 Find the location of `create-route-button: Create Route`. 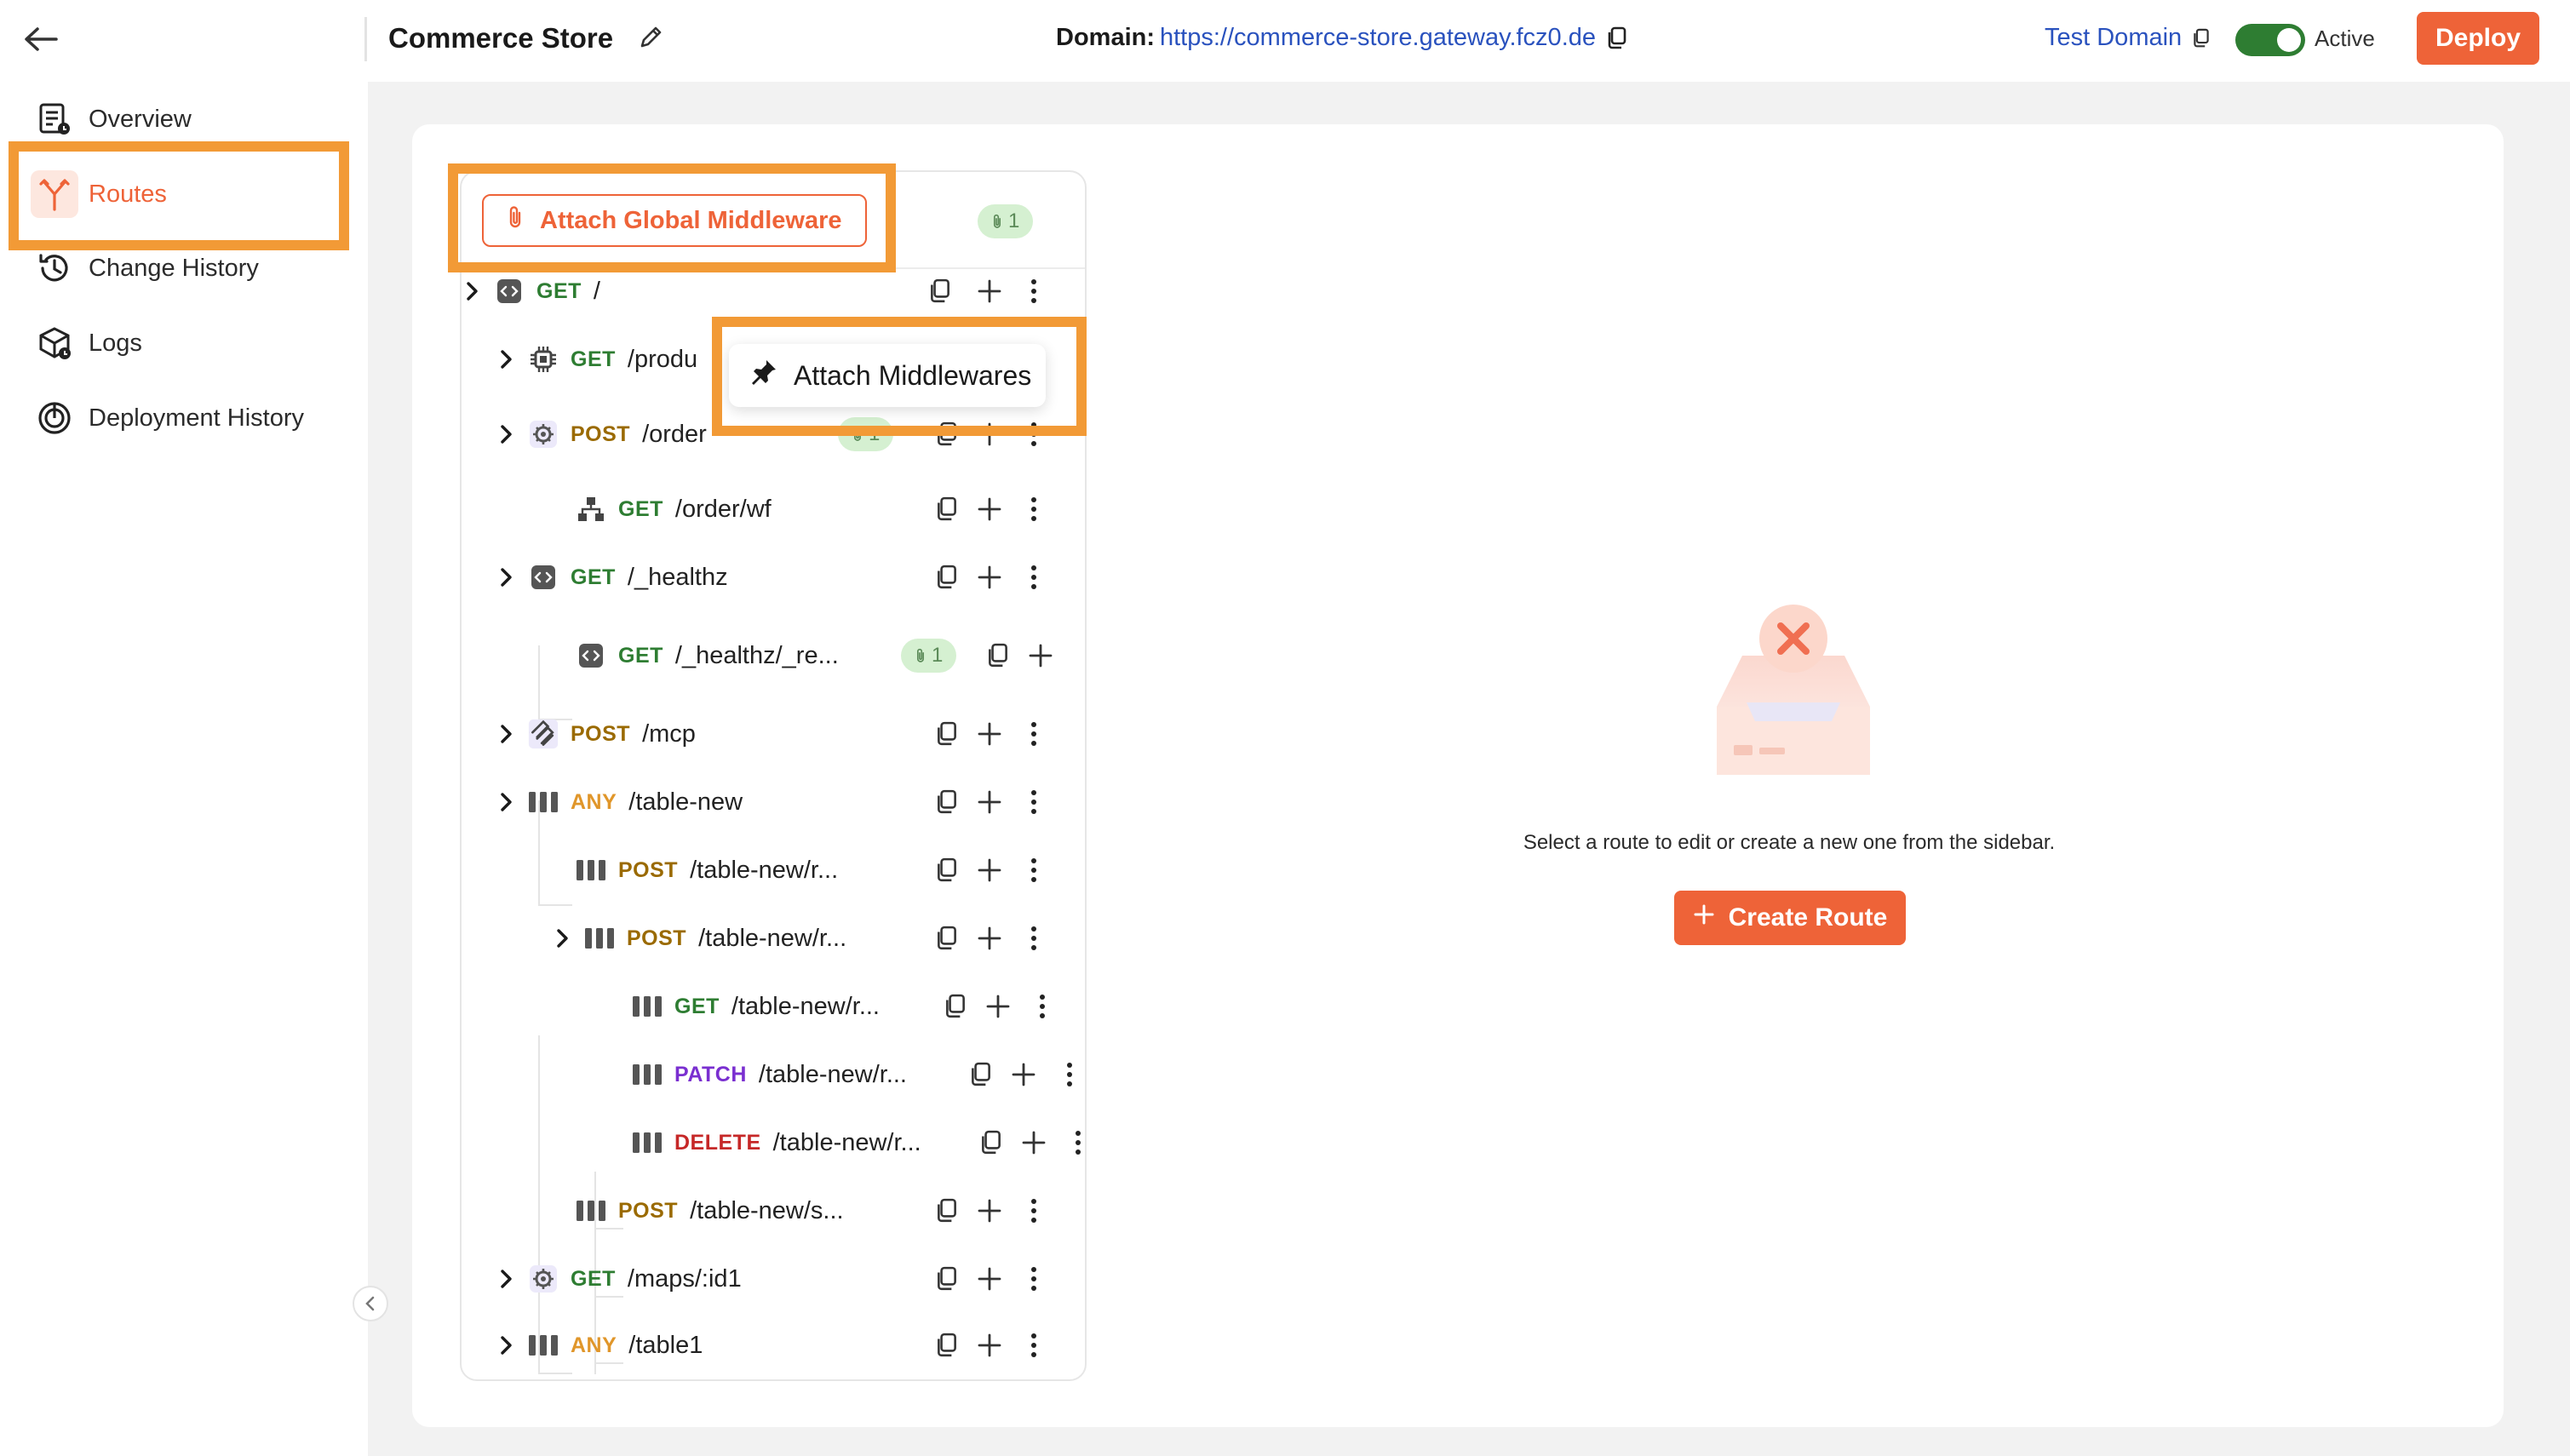

create-route-button: Create Route is located at coordinates (1790, 918).